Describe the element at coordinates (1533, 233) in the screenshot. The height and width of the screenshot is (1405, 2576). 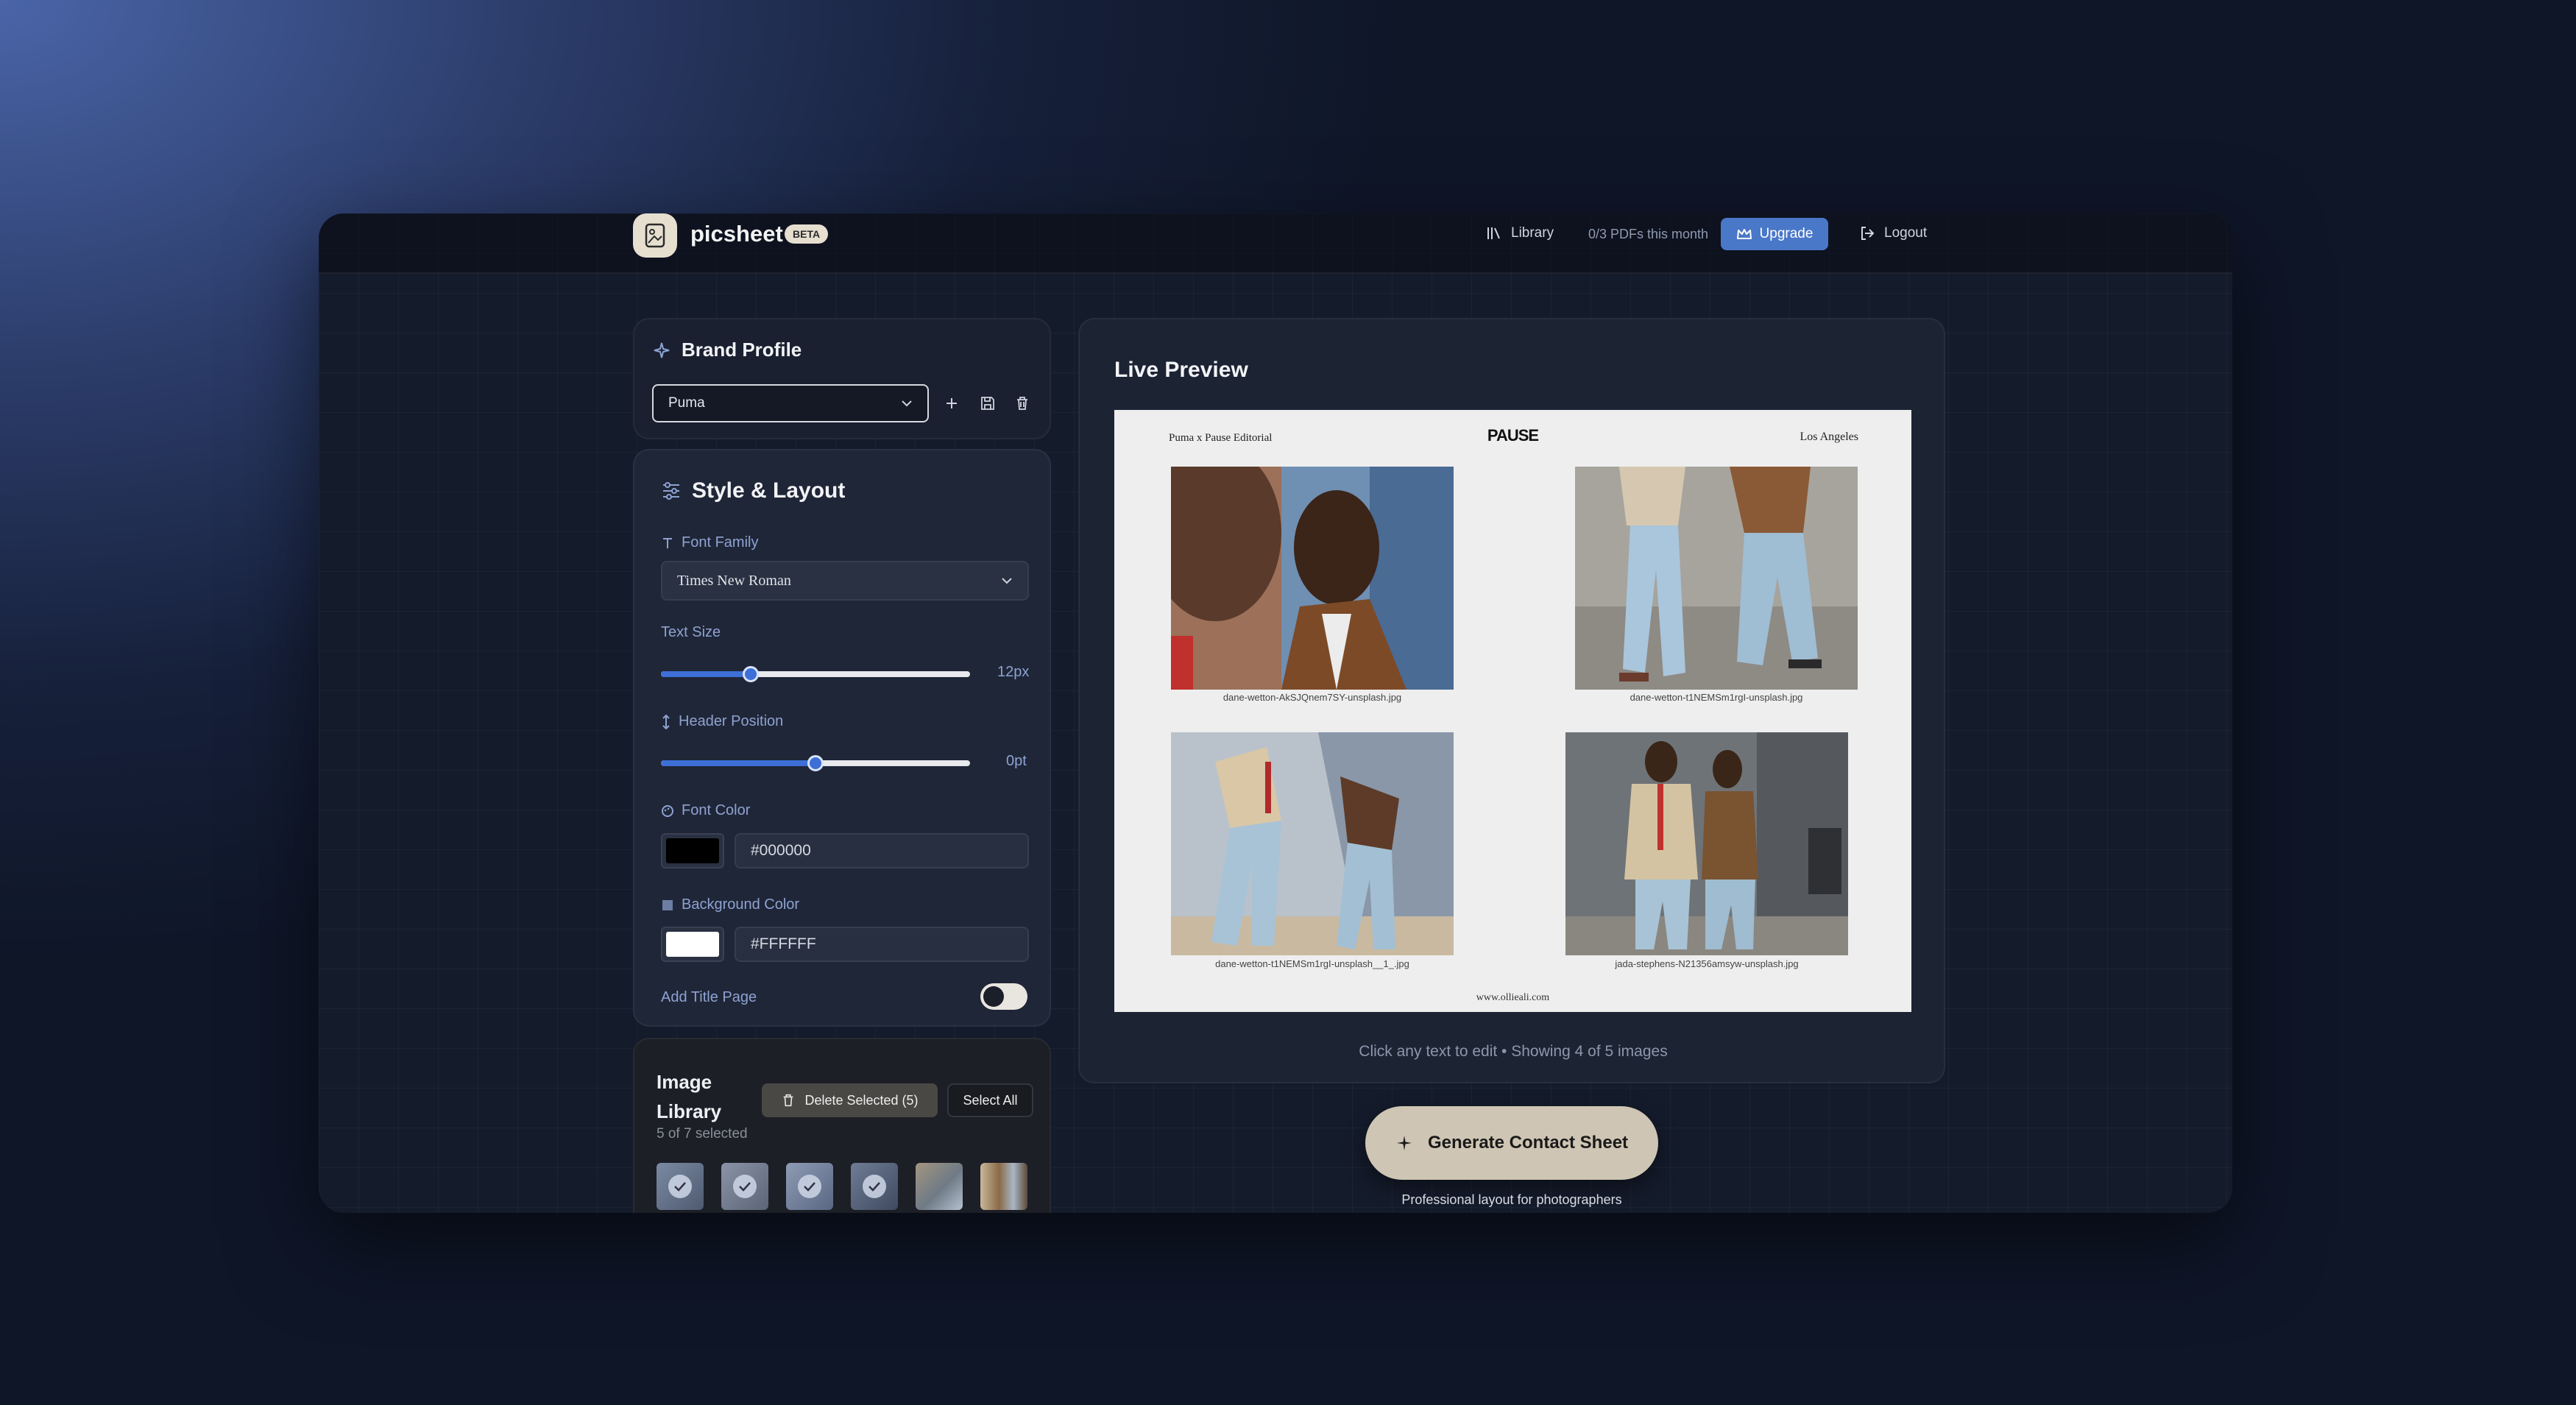
I see `library-label: Library` at that location.